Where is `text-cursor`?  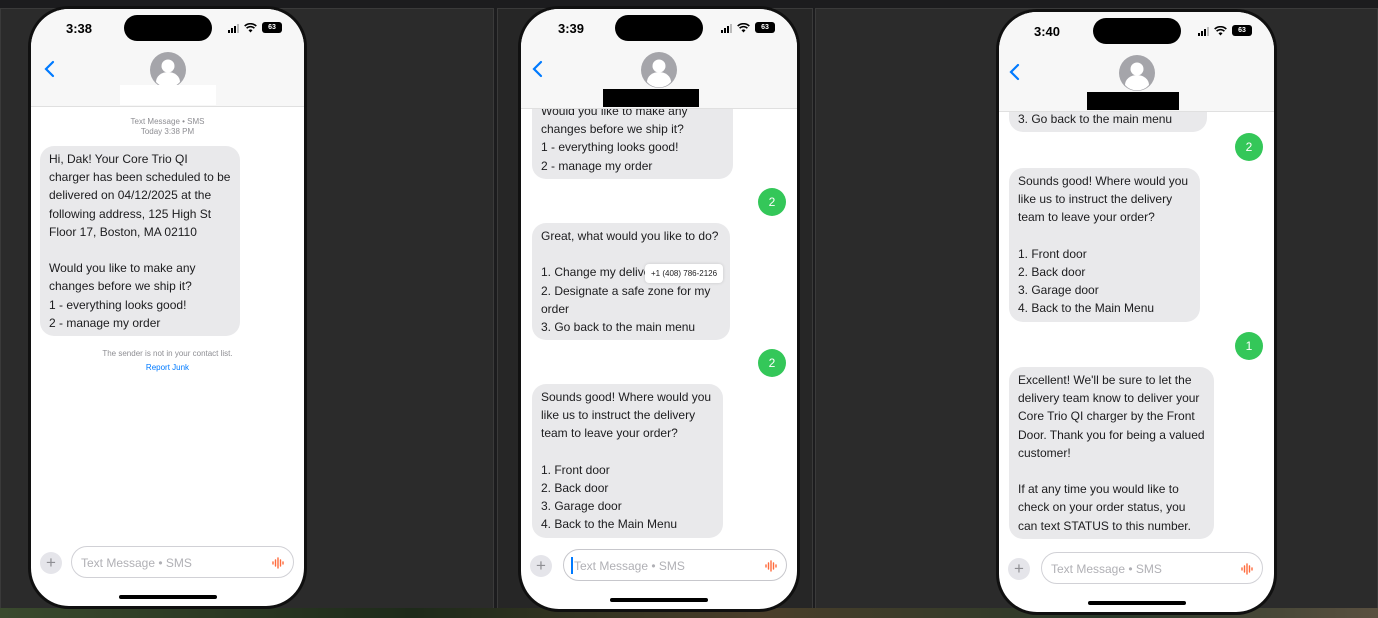 text-cursor is located at coordinates (572, 565).